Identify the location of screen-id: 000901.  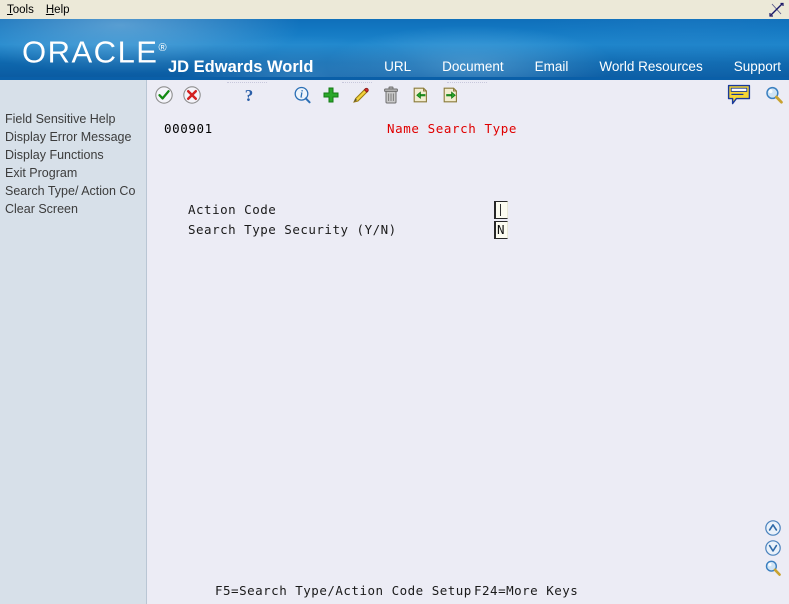
(188, 128).